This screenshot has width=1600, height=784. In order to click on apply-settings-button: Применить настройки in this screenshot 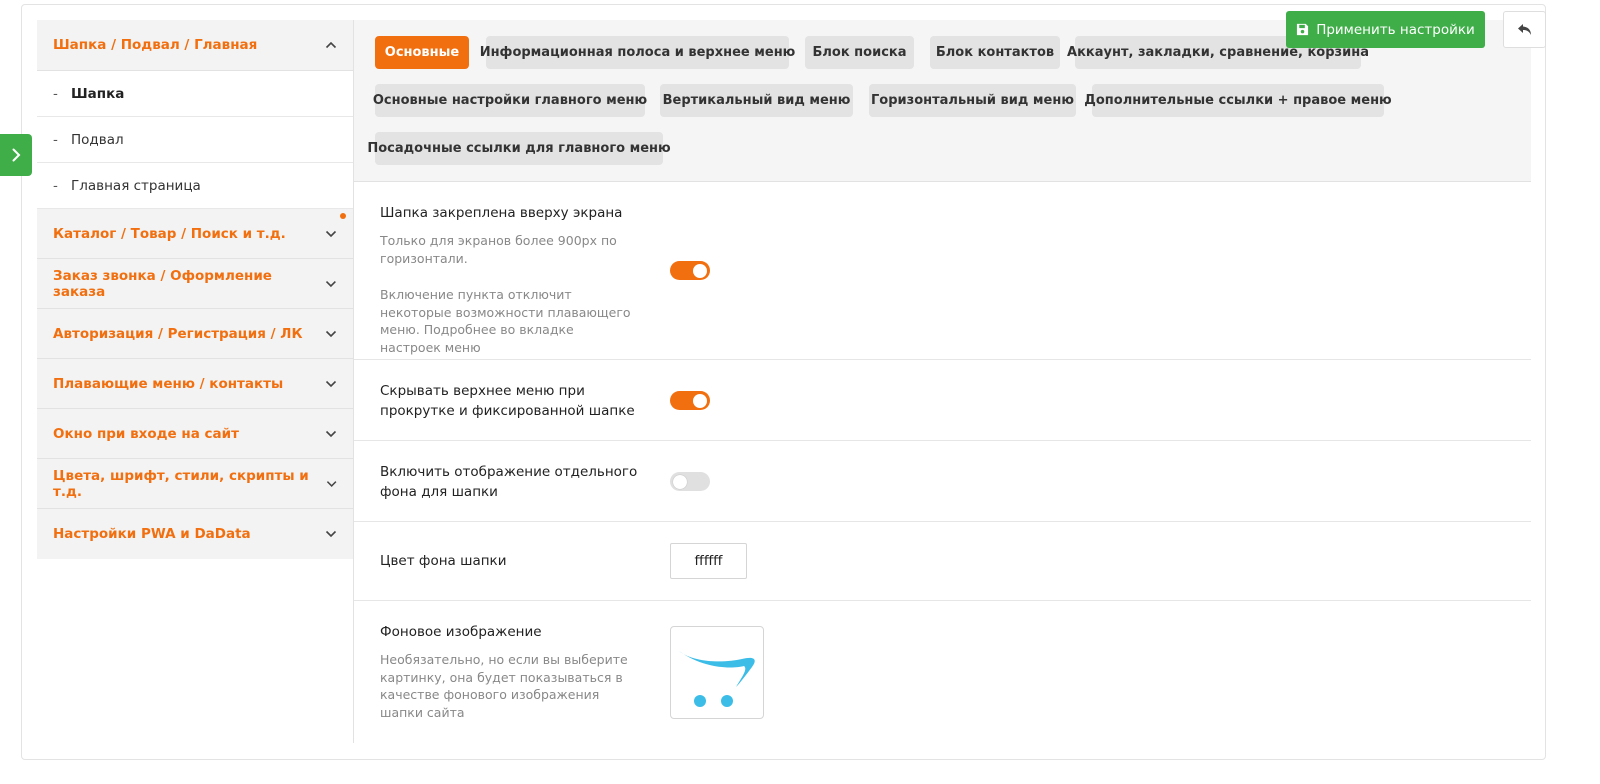, I will do `click(1385, 29)`.